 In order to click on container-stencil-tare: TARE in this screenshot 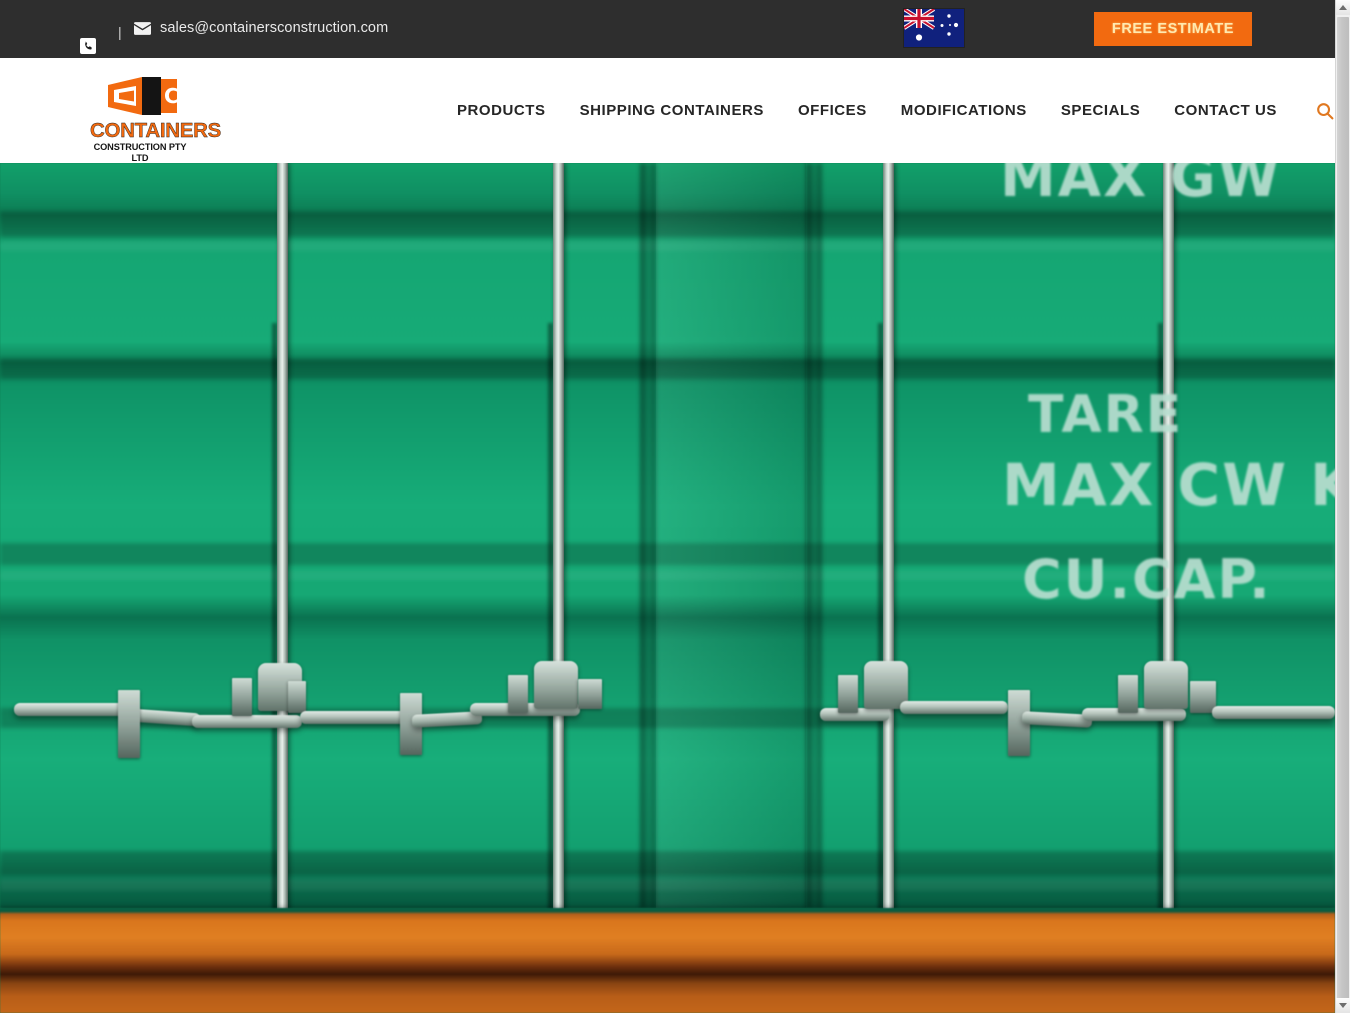, I will do `click(1106, 415)`.